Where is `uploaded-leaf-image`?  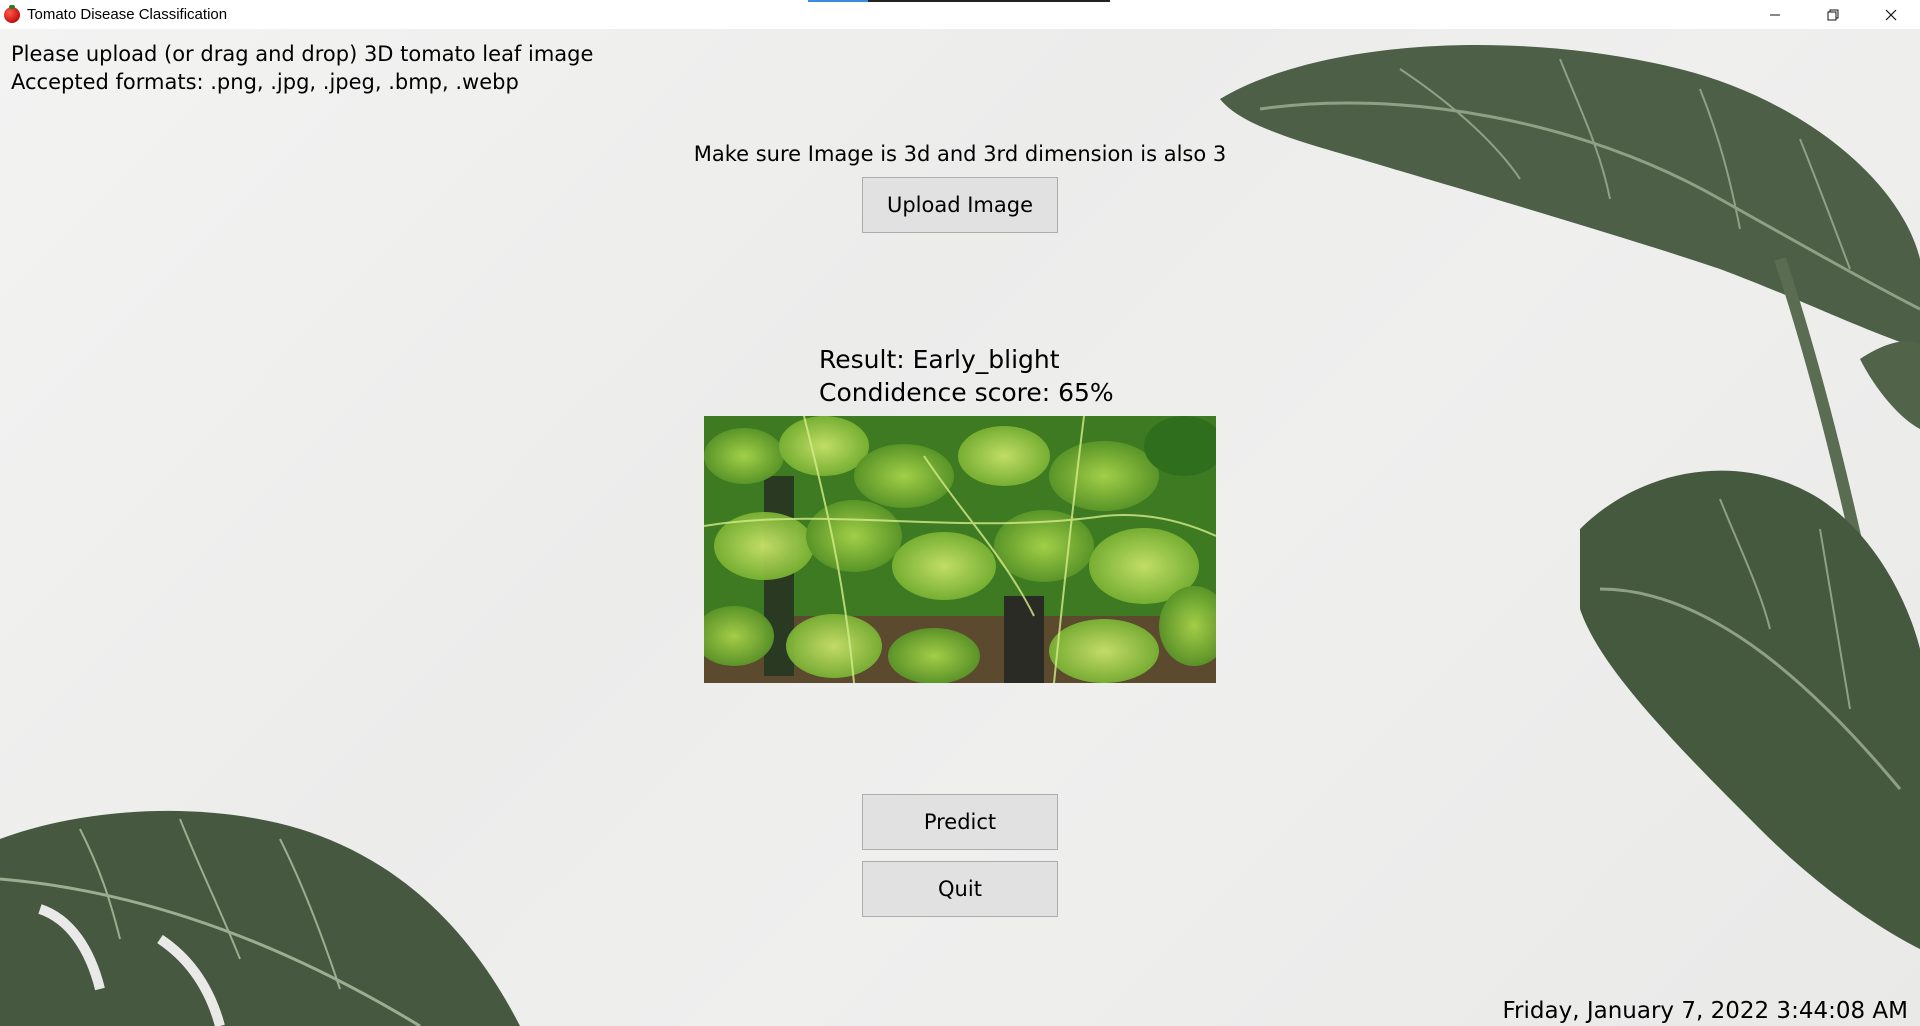
uploaded-leaf-image is located at coordinates (960, 549).